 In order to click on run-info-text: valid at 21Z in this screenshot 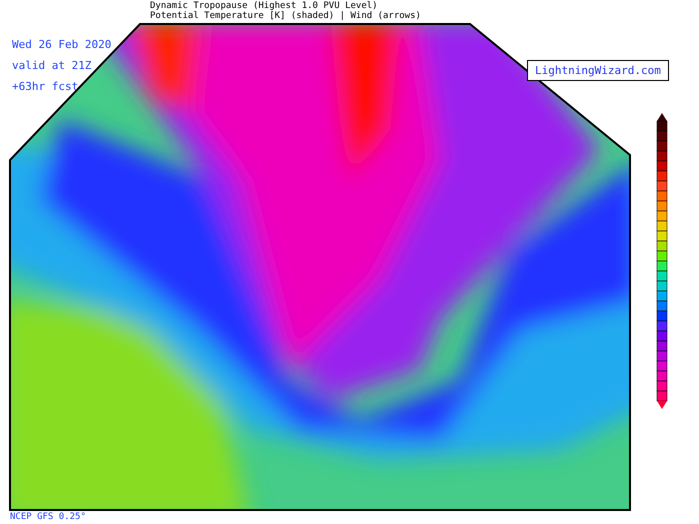, I will do `click(52, 65)`.